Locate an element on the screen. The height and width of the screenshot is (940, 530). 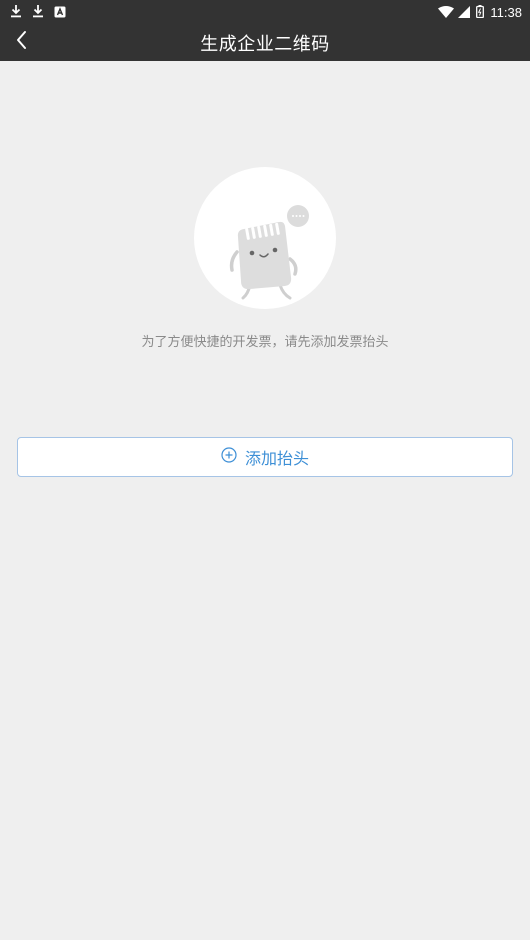
status-time: 11:38 is located at coordinates (506, 12).